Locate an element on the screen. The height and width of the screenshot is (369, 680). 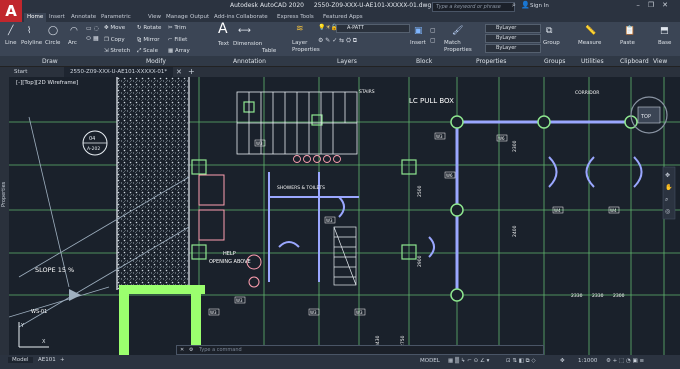
command-line: ✕ ⚙ Type a command is located at coordinates (360, 350).